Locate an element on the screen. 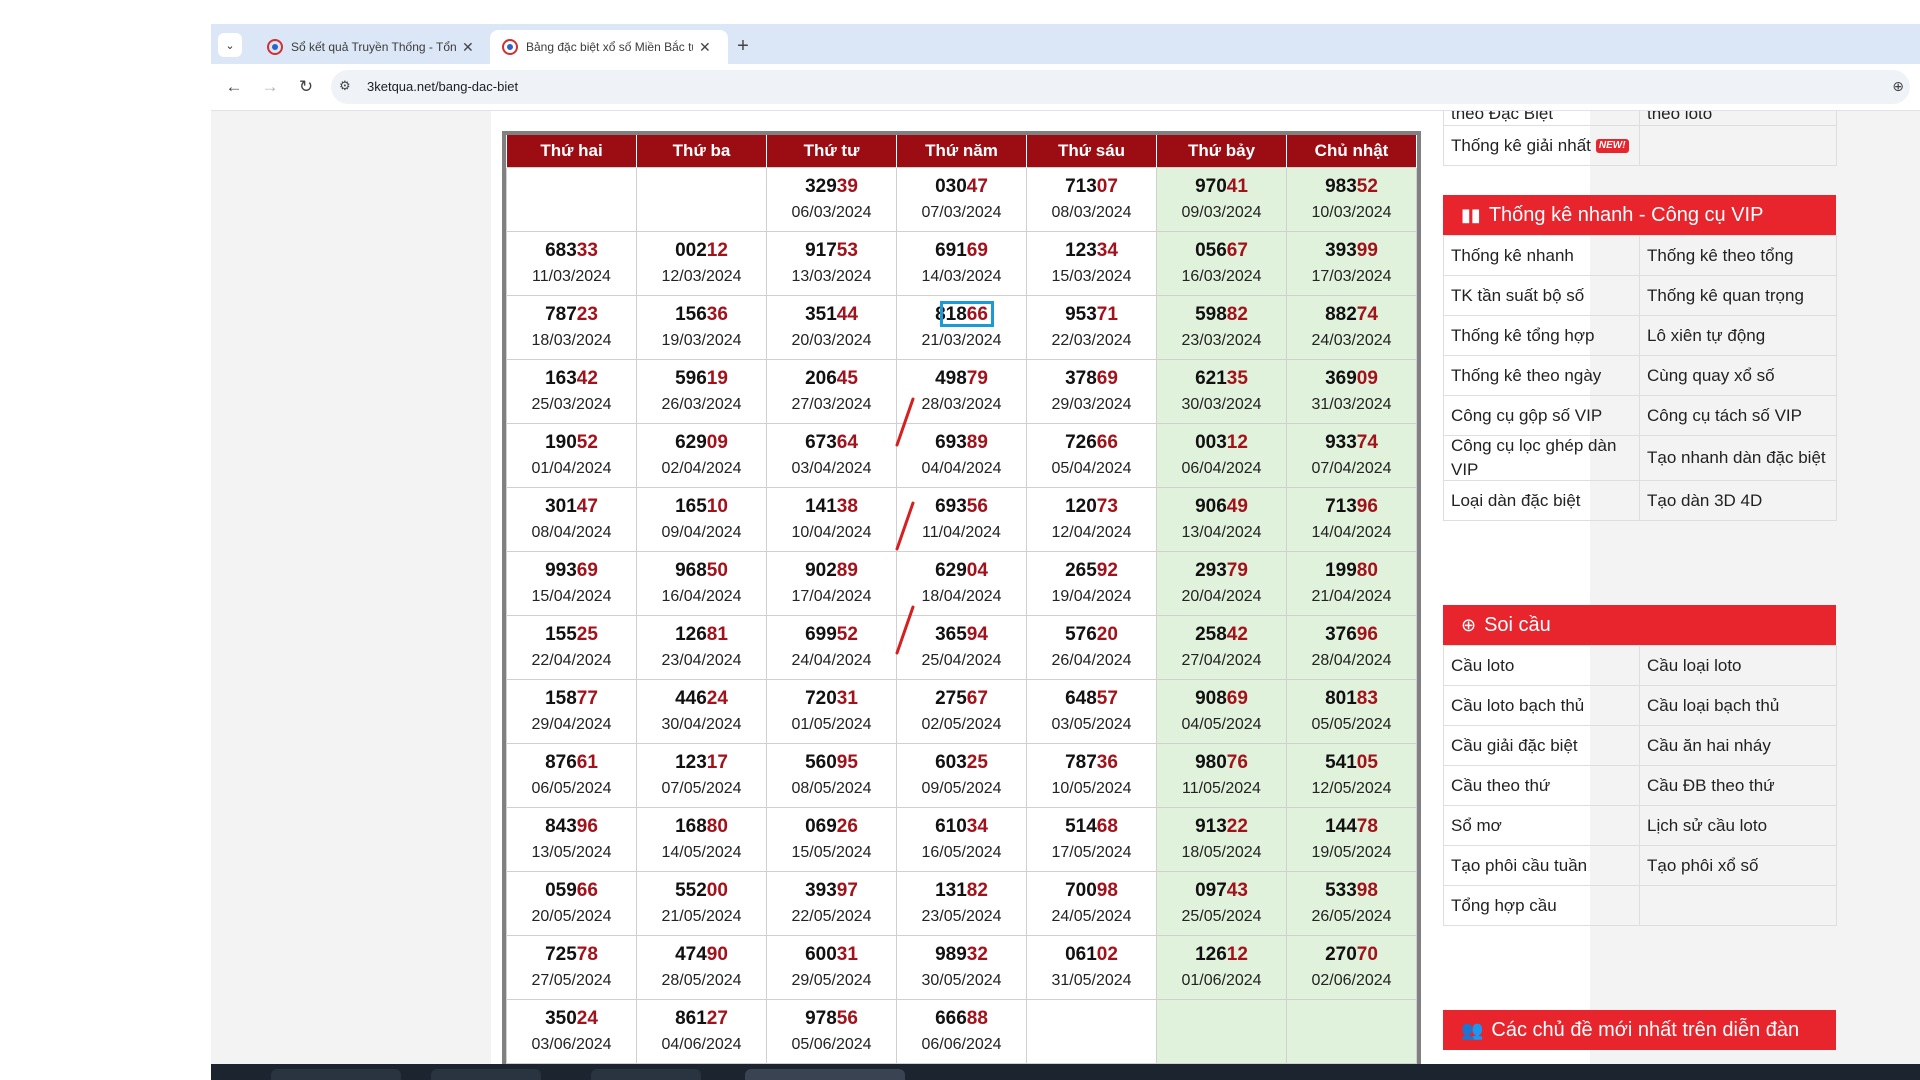  result-cell: 00212 12/03/2024 is located at coordinates (701, 263).